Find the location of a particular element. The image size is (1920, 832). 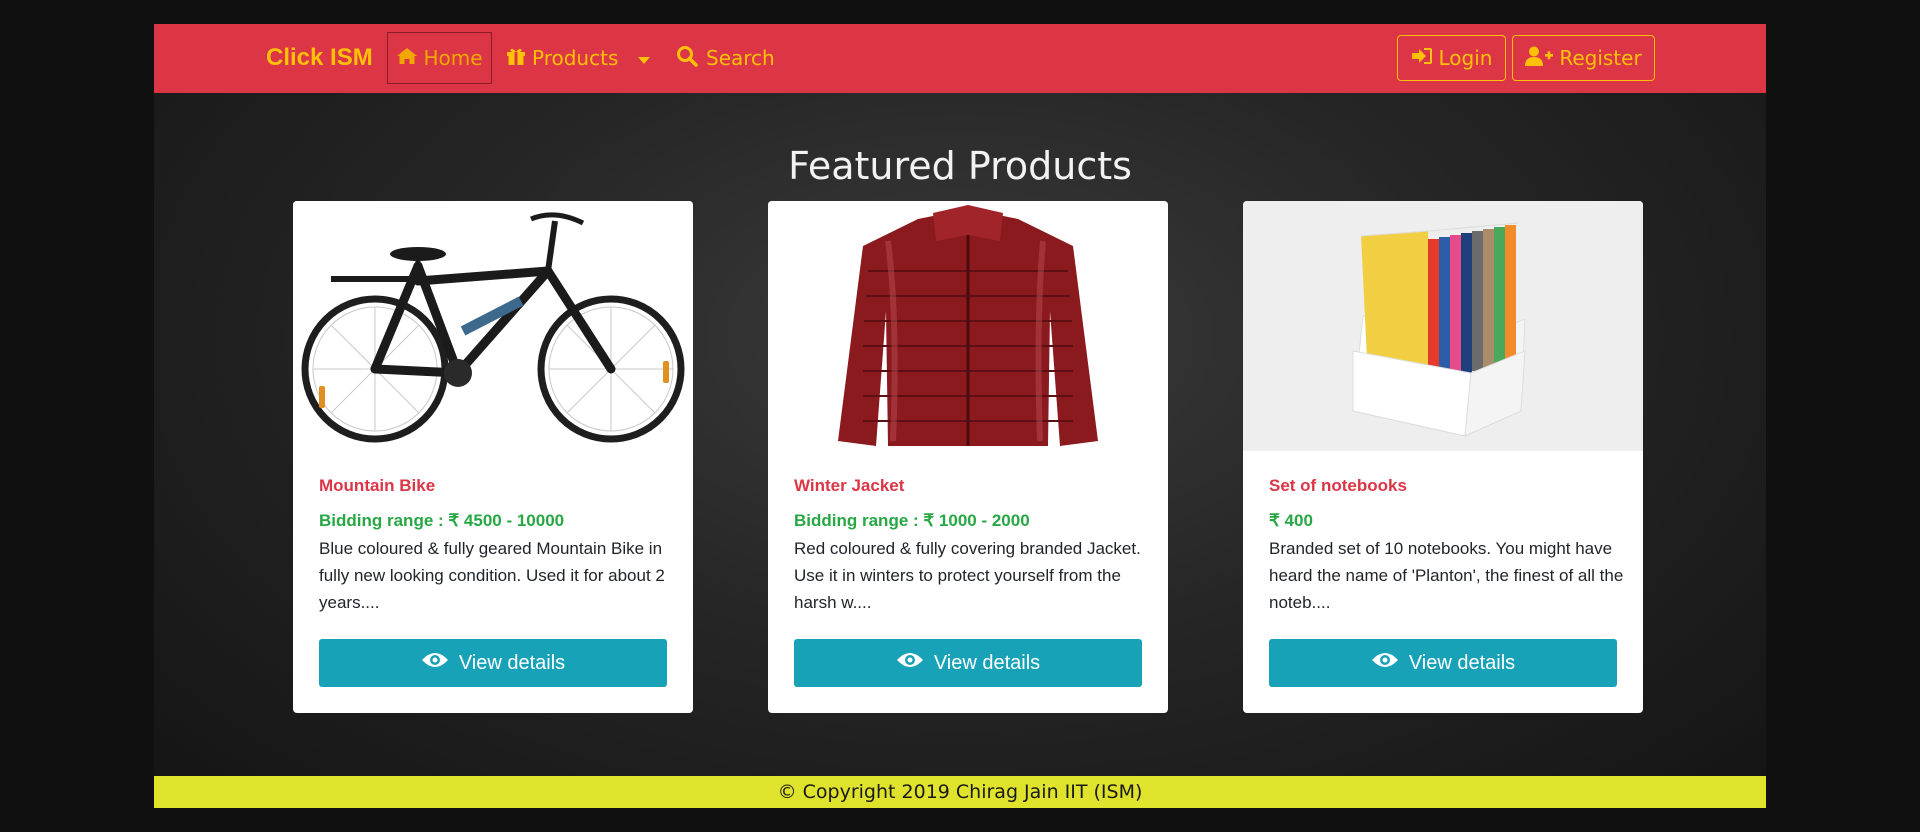

nav-home-link: Home is located at coordinates (439, 58).